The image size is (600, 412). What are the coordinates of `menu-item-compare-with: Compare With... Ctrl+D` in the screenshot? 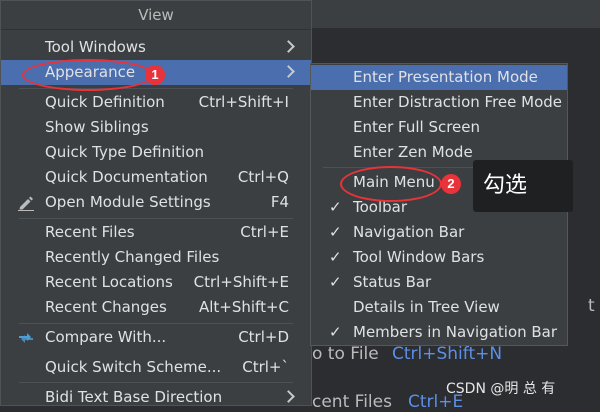 It's located at (156, 337).